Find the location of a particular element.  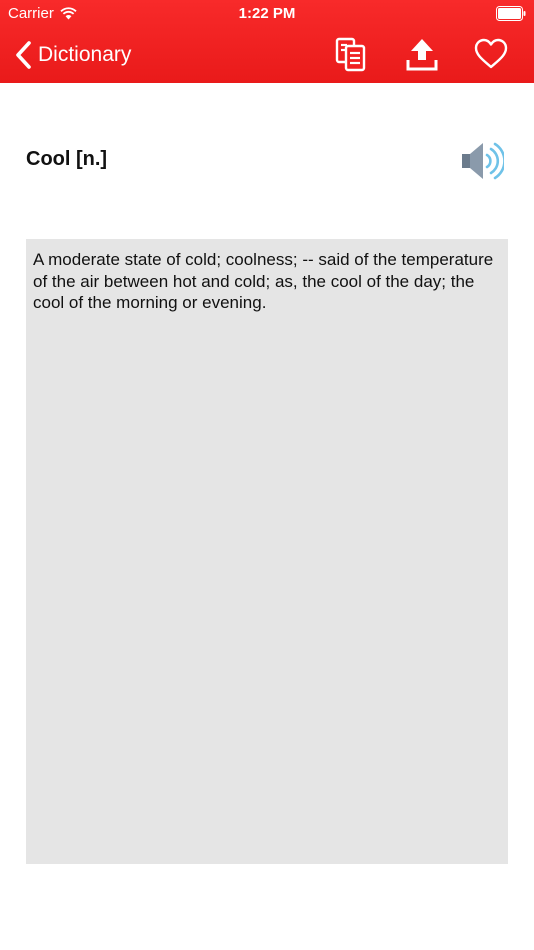

status-bar: Carrier 1:22 PM is located at coordinates (267, 14).